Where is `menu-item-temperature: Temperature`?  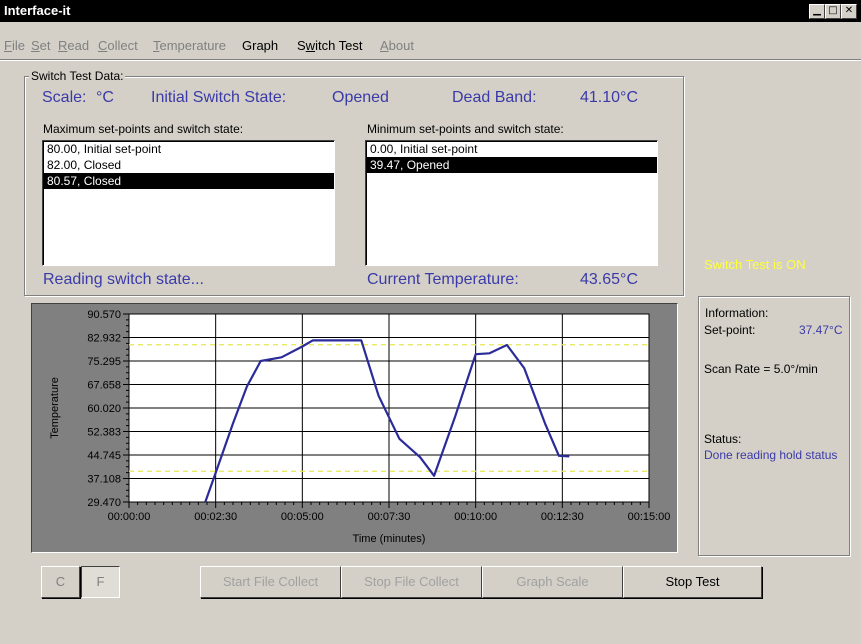 menu-item-temperature: Temperature is located at coordinates (189, 45).